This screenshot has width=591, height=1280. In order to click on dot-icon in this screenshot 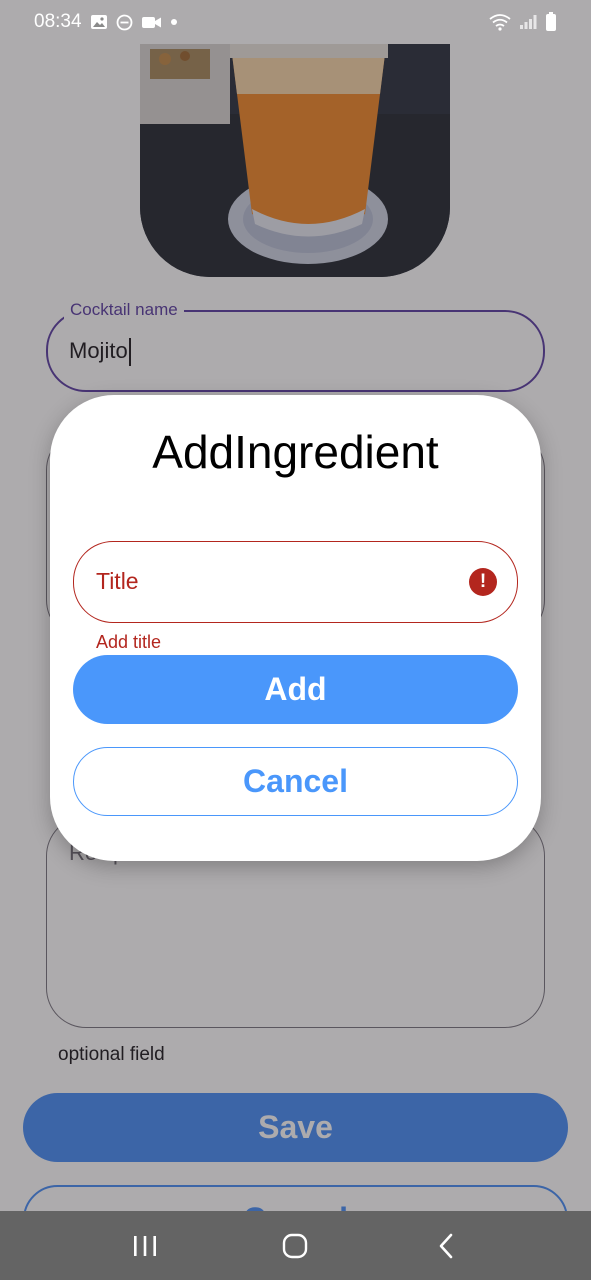, I will do `click(174, 22)`.